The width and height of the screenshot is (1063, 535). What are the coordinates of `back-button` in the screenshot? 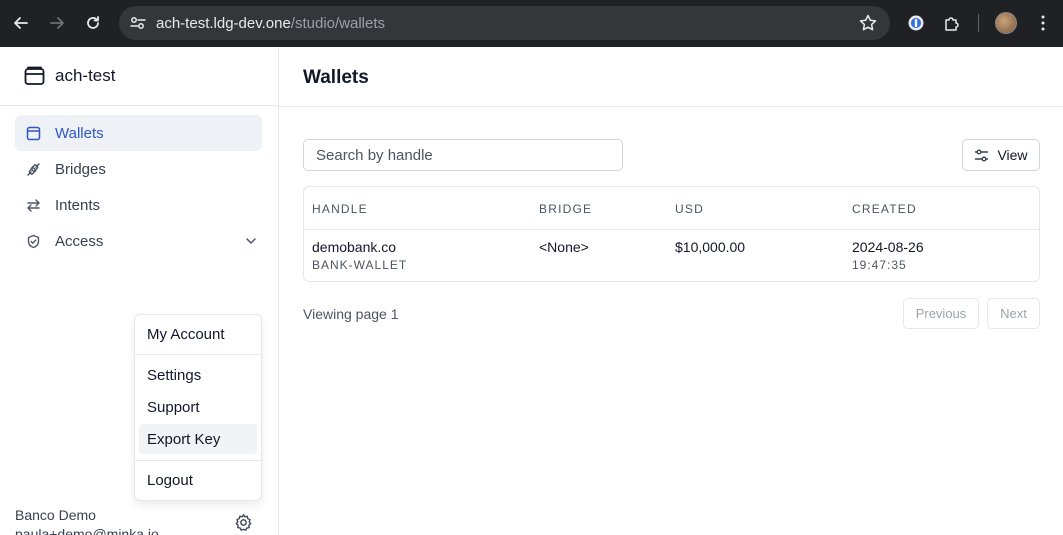 It's located at (21, 23).